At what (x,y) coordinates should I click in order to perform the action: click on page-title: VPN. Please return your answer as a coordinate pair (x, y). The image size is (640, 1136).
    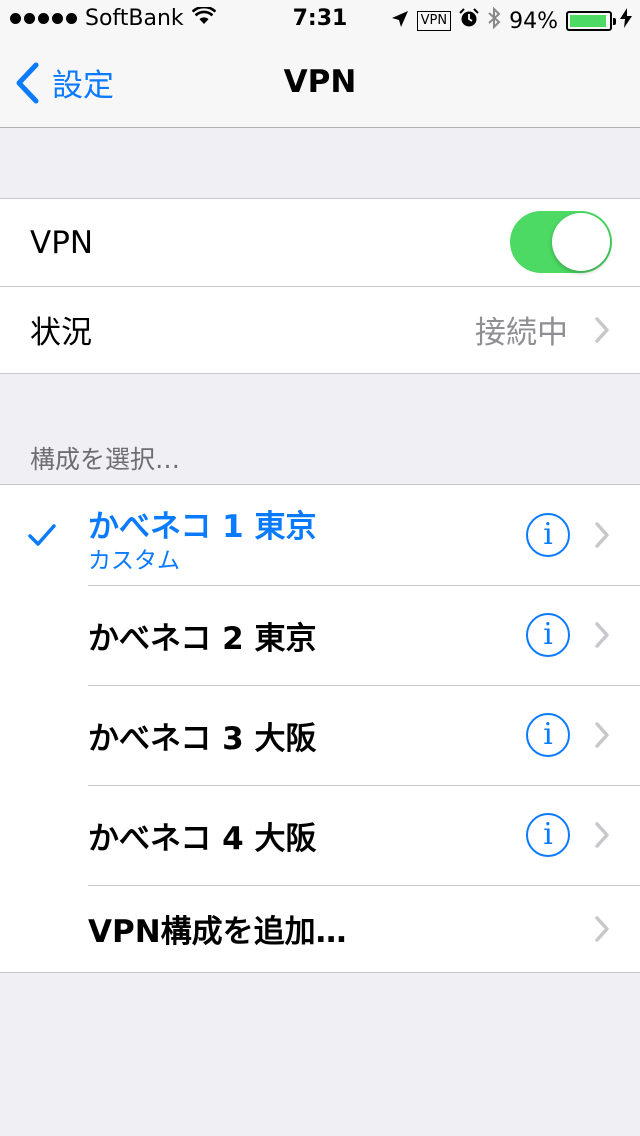
    Looking at the image, I should click on (320, 82).